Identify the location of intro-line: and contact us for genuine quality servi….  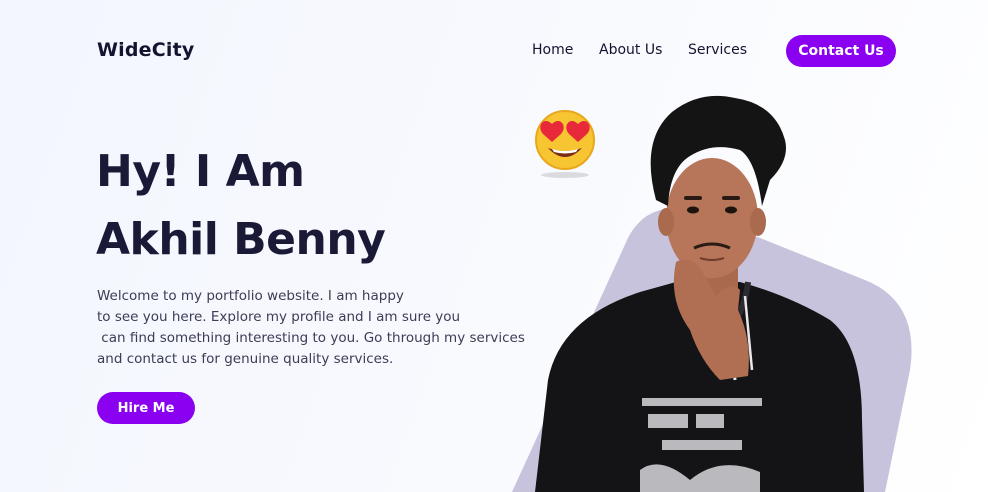
(245, 359).